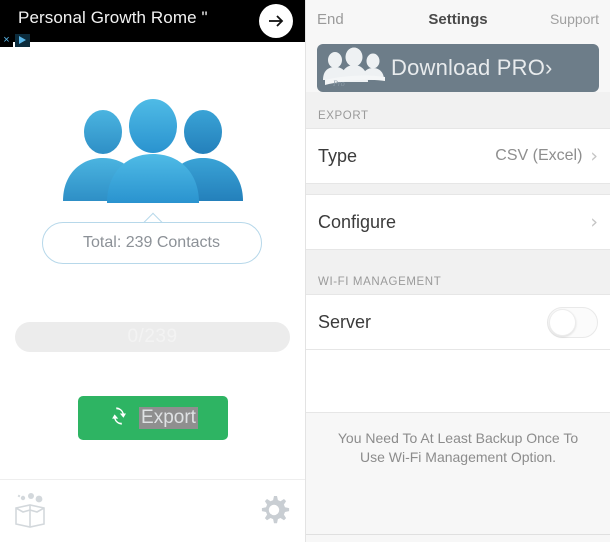  What do you see at coordinates (539, 155) in the screenshot?
I see `row-value-type: CSV (Excel)` at bounding box center [539, 155].